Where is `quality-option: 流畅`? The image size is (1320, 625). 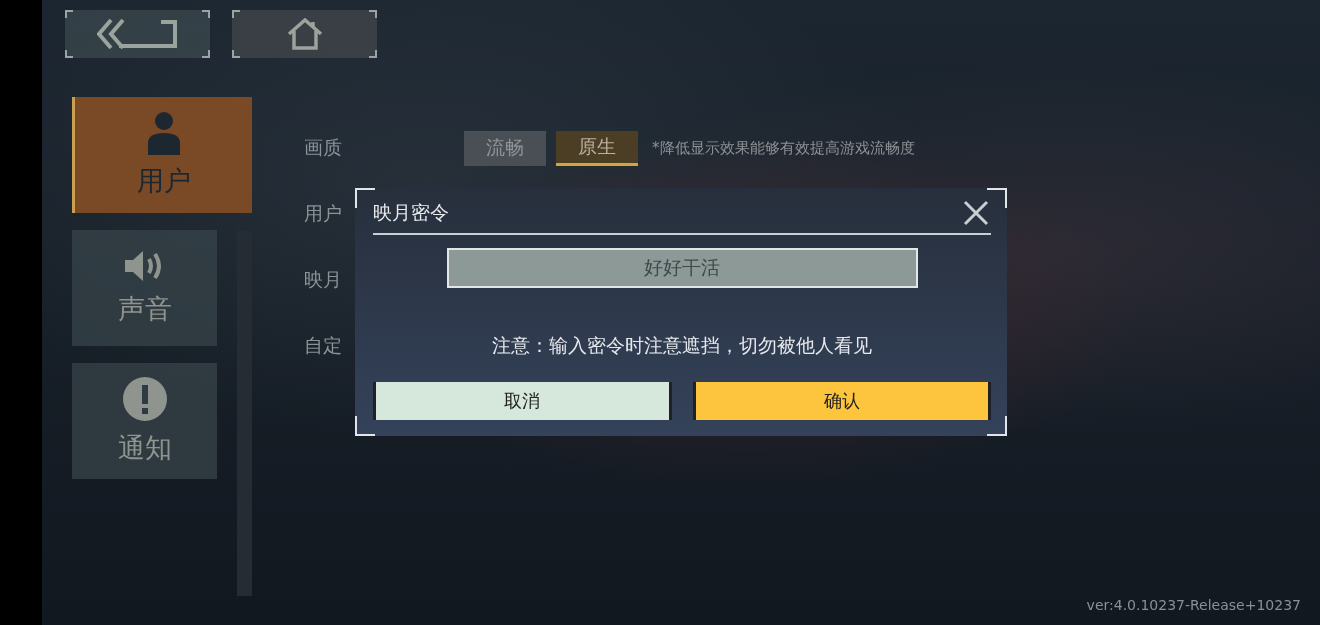
quality-option: 流畅 is located at coordinates (505, 148).